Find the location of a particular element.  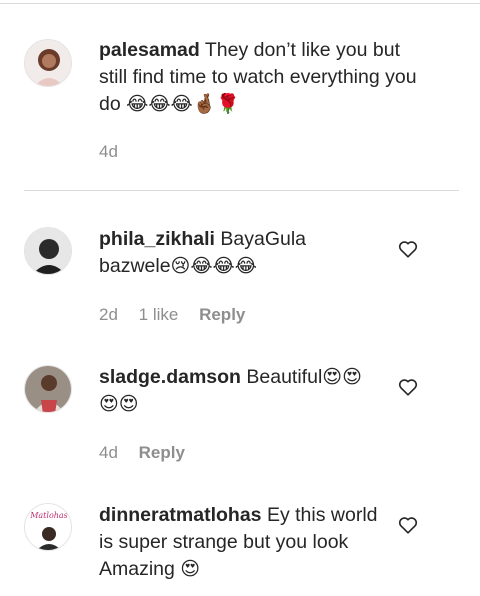

comment-meta: 2d 1 like Reply is located at coordinates (180, 315).